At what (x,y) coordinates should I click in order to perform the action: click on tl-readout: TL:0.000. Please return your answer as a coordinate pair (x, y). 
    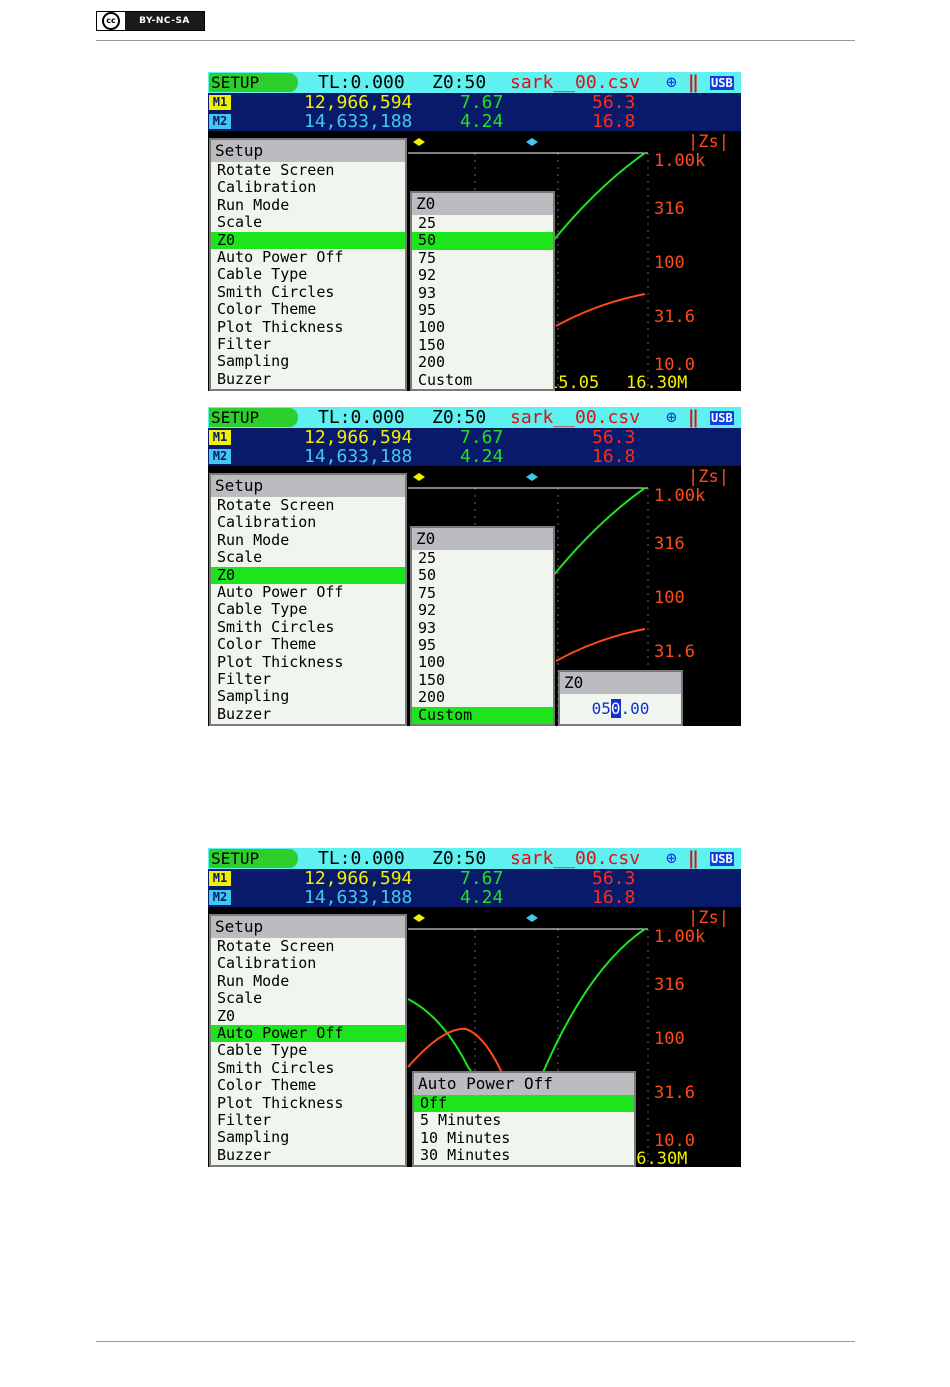
    Looking at the image, I should click on (361, 858).